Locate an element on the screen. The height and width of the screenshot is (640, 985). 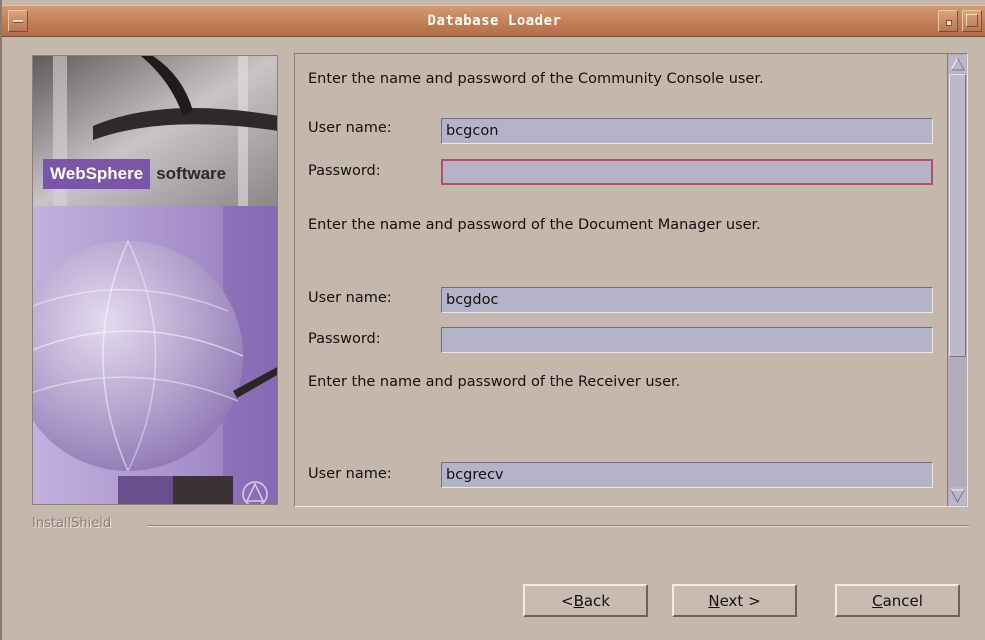
cancel-button: Cancel is located at coordinates (897, 600).